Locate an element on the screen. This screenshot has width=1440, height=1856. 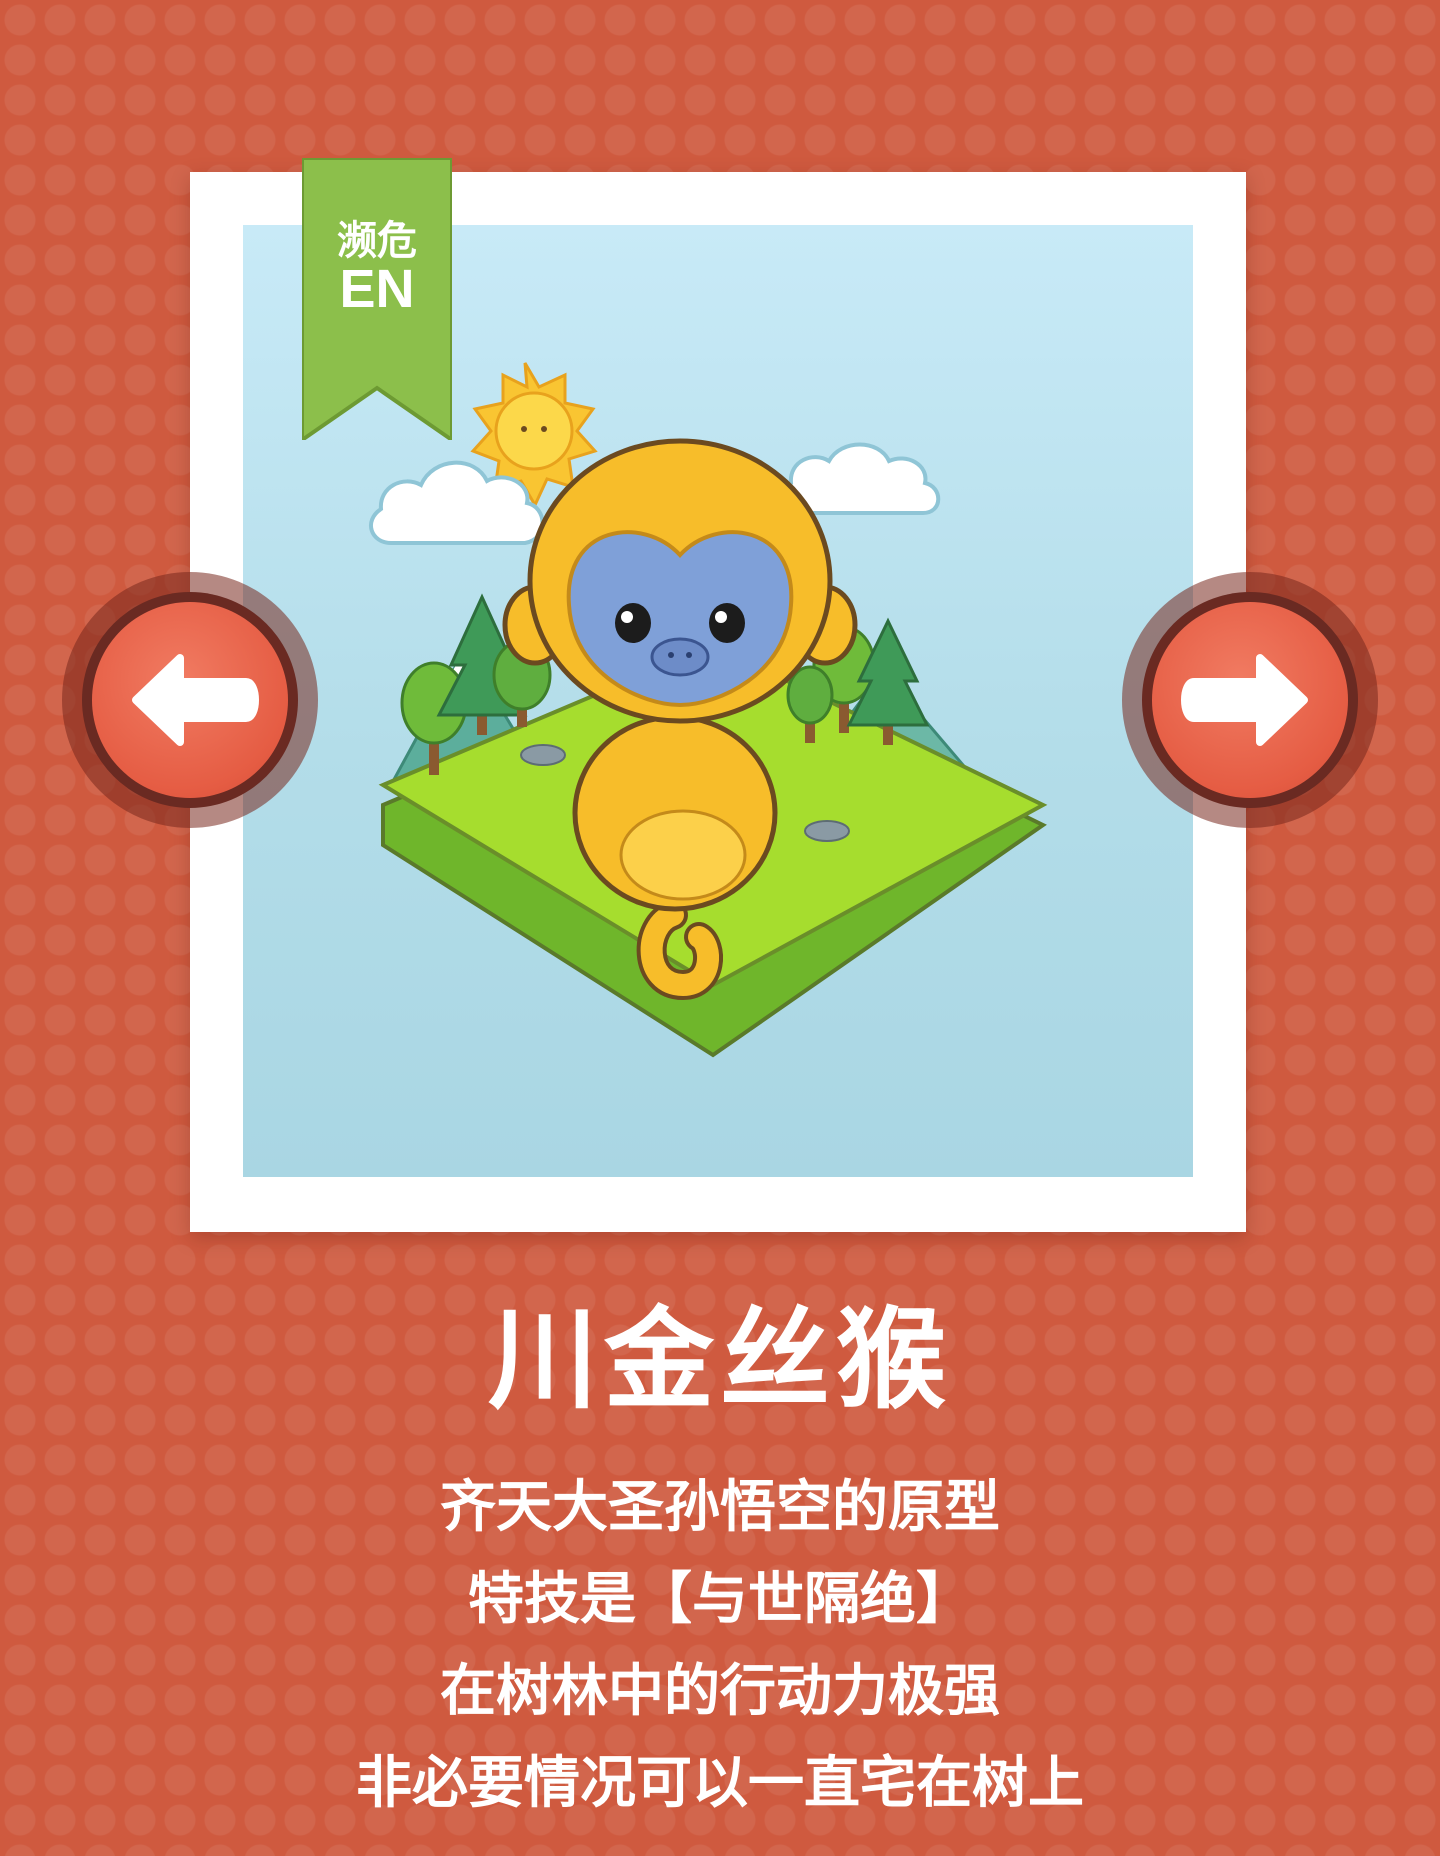
conservation-status-ribbon: 濒危 EN is located at coordinates (377, 299).